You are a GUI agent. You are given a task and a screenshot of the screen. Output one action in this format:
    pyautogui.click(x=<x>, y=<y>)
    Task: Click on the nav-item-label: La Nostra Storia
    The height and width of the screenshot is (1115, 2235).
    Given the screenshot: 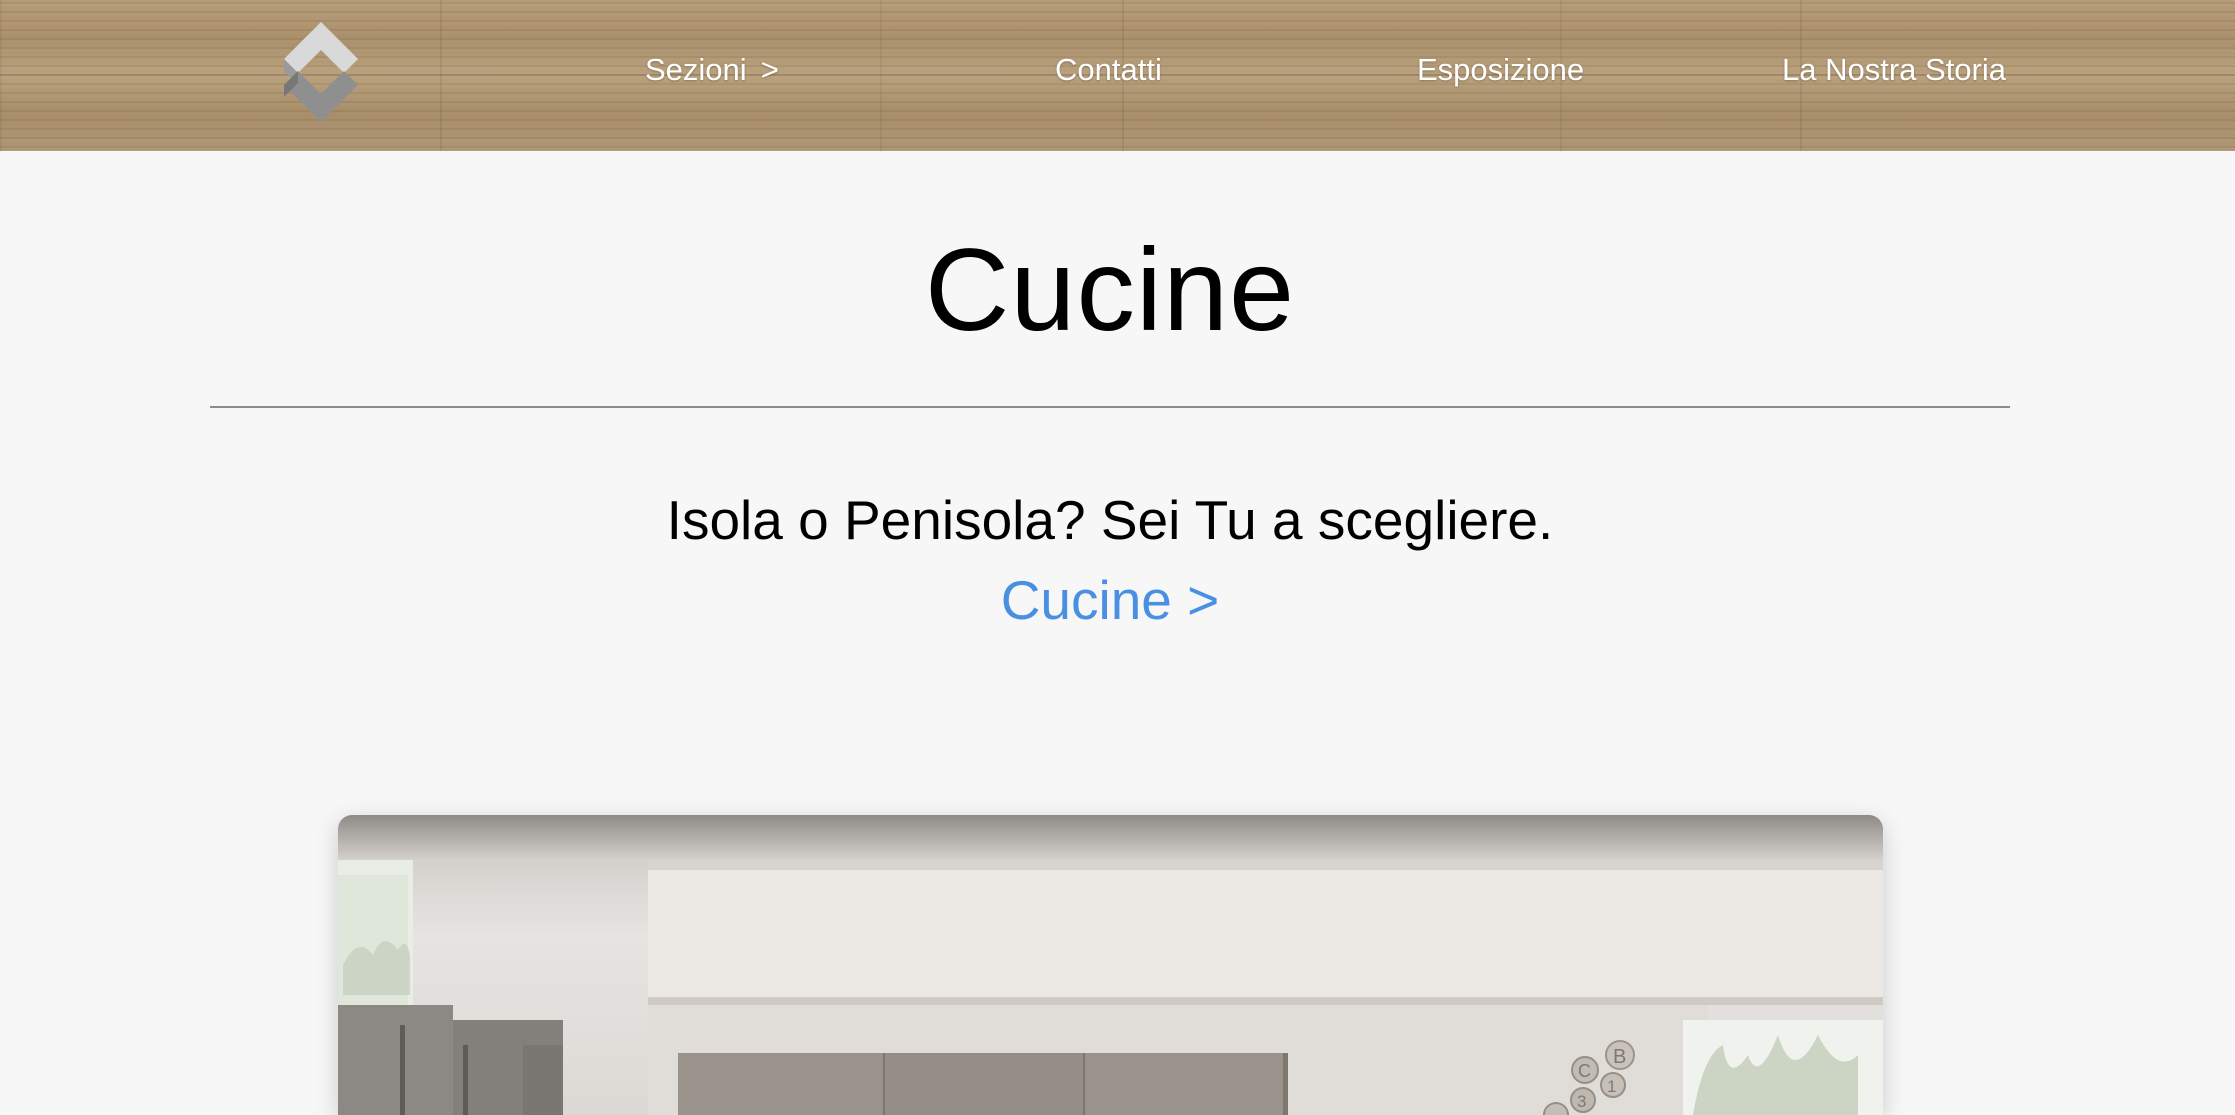 What is the action you would take?
    pyautogui.click(x=1894, y=69)
    